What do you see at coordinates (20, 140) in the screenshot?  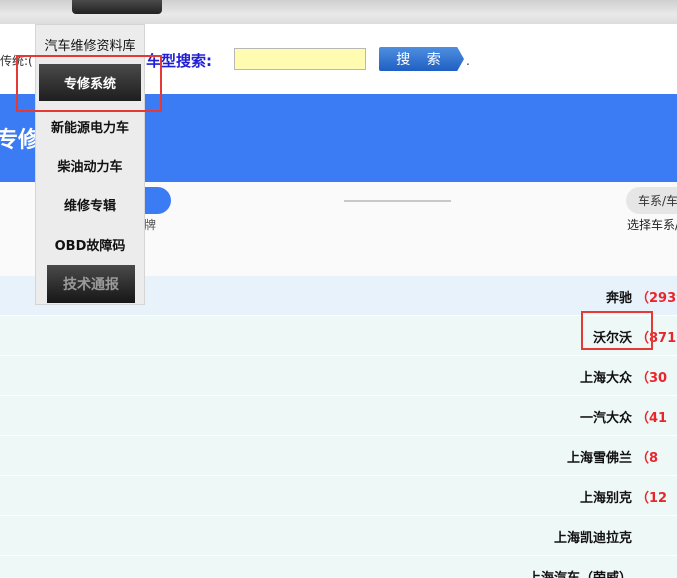 I see `banner-title: 专修` at bounding box center [20, 140].